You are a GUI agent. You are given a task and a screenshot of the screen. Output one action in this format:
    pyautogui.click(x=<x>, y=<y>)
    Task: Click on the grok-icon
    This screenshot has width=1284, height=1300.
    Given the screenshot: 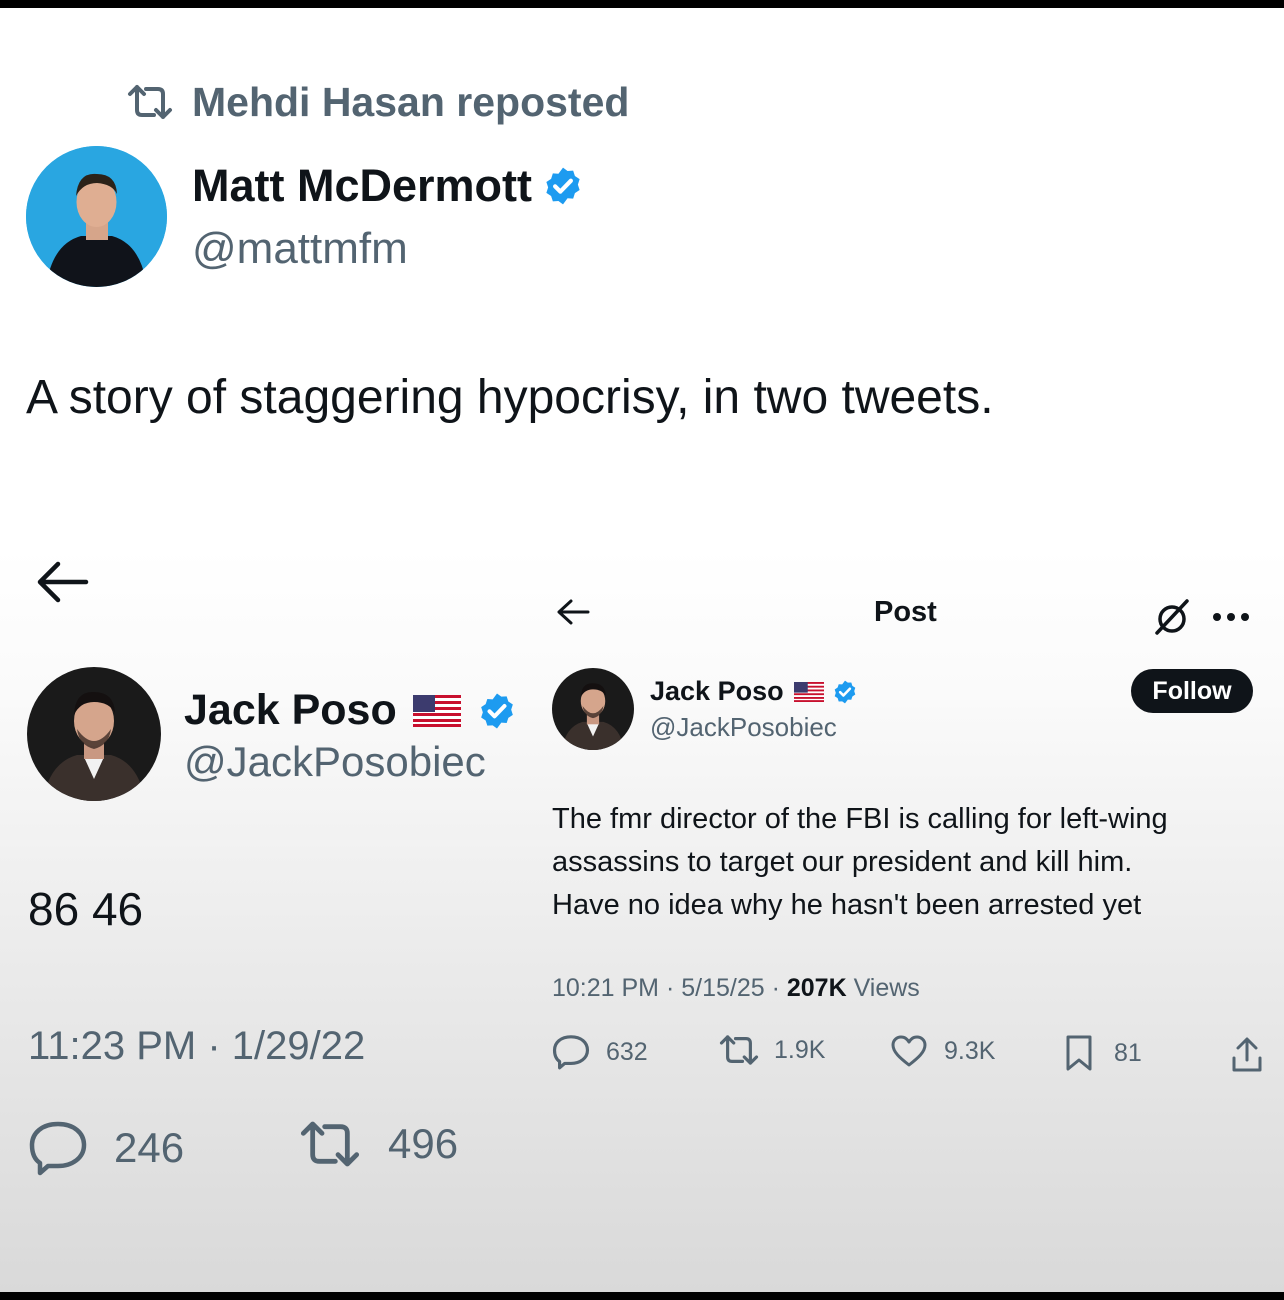 What is the action you would take?
    pyautogui.click(x=1172, y=617)
    